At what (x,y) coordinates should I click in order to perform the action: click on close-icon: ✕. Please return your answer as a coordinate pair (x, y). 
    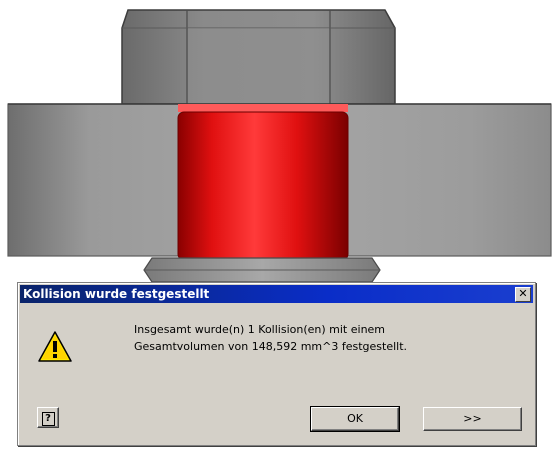
    Looking at the image, I should click on (523, 293).